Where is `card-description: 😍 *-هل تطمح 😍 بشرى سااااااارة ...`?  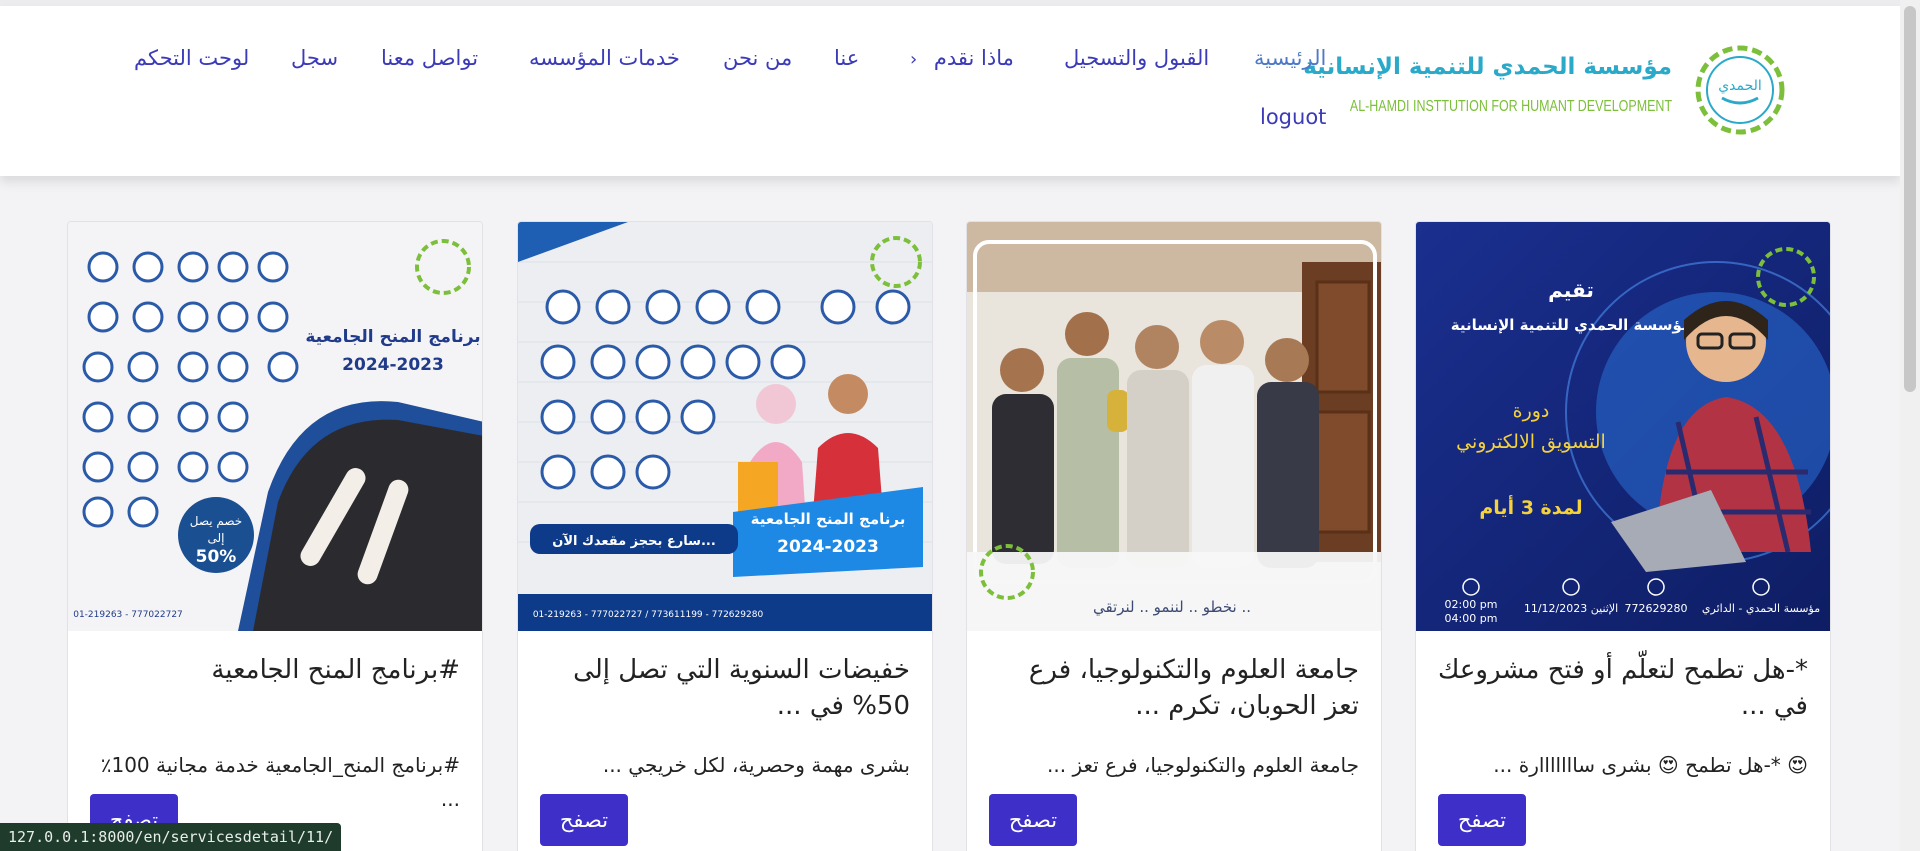
card-description: 😍 *-هل تطمح 😍 بشرى سااااااارة ... is located at coordinates (1650, 765).